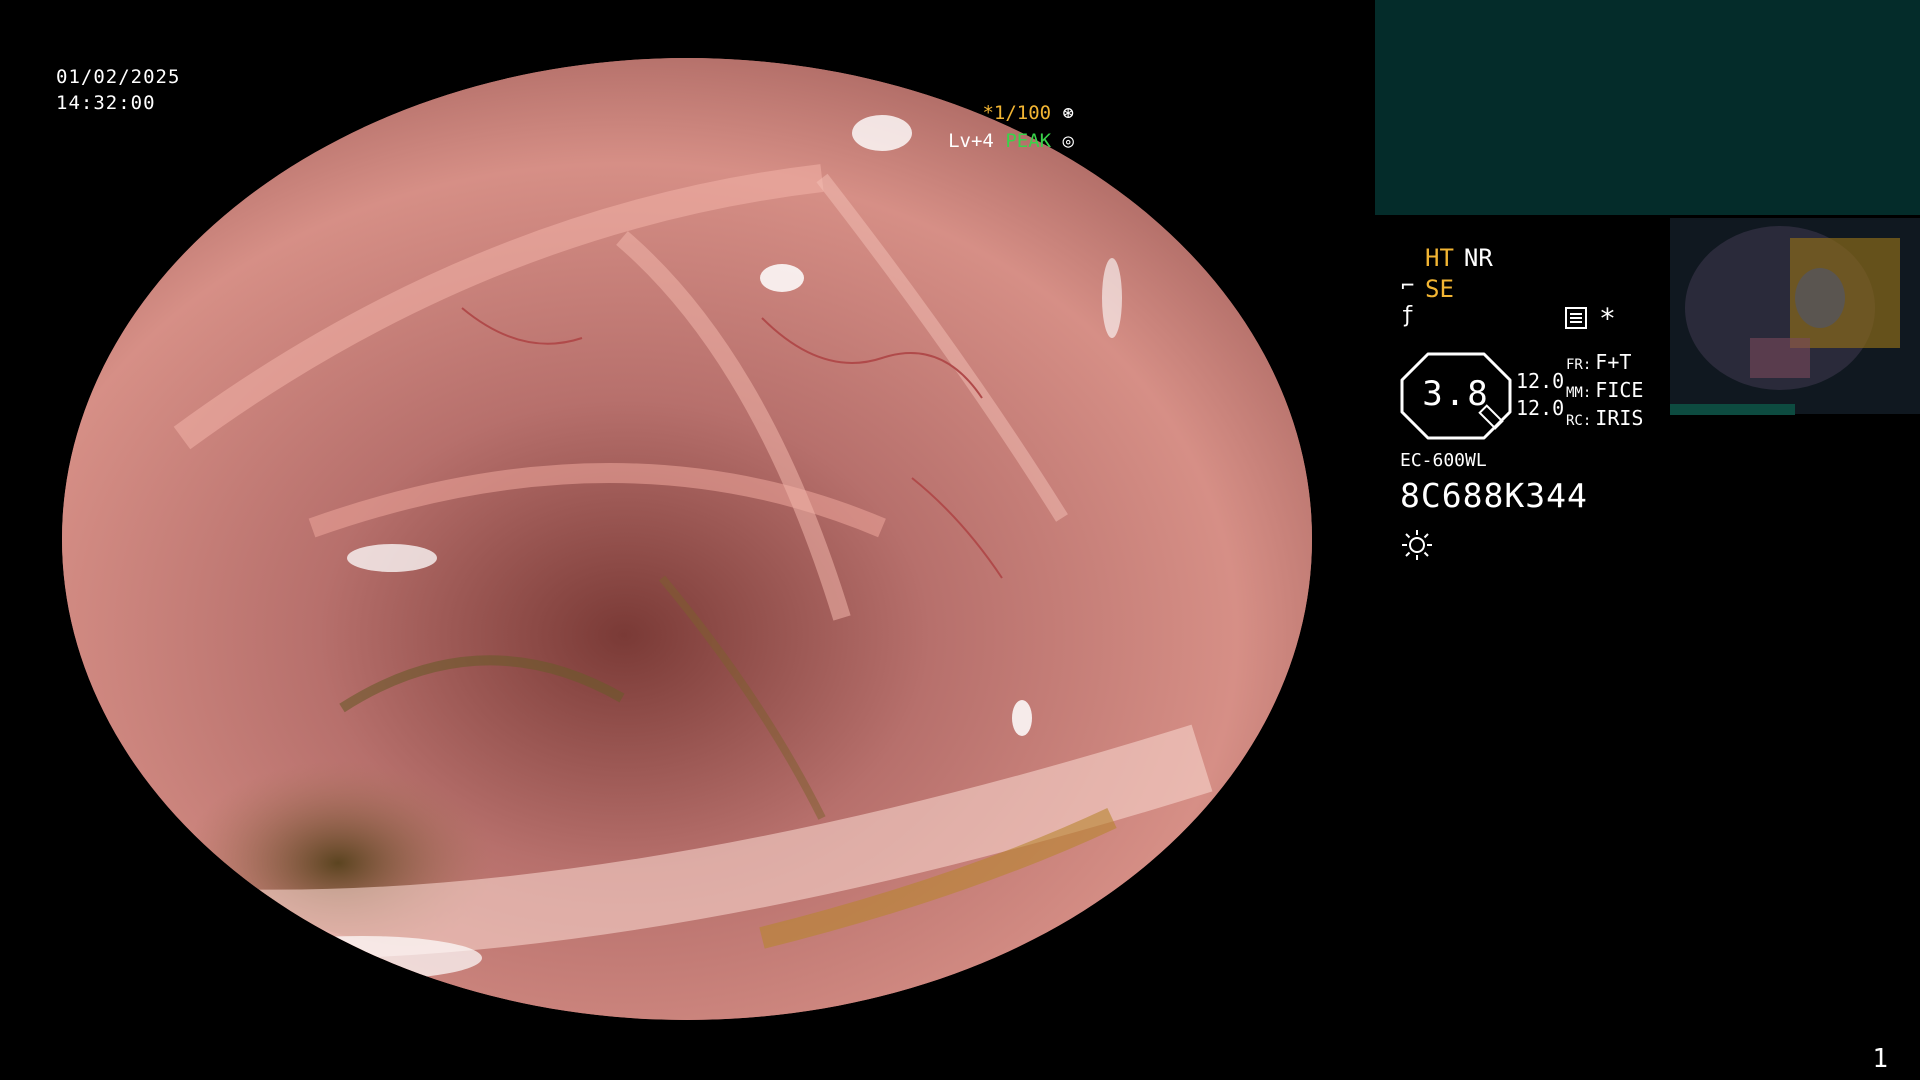 This screenshot has width=1920, height=1080. Describe the element at coordinates (1408, 315) in the screenshot. I see `flag-icon: ƒ` at that location.